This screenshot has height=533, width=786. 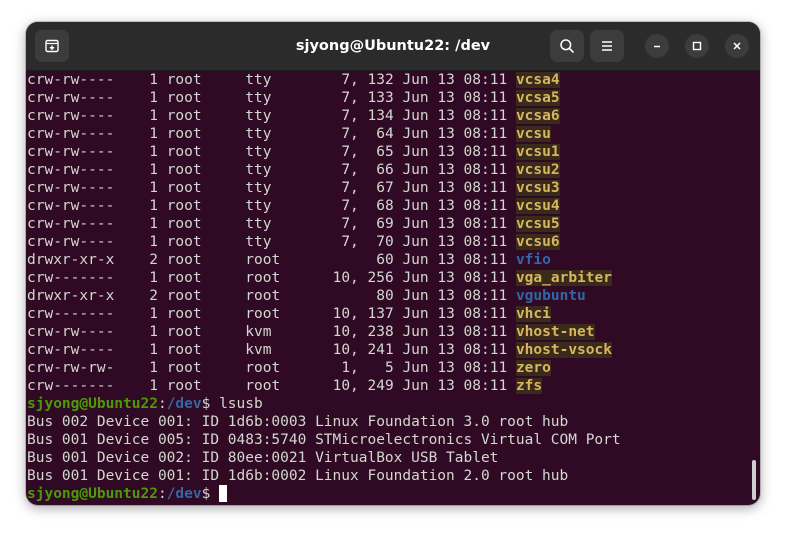 What do you see at coordinates (563, 350) in the screenshot?
I see `device-name: vhost-vsock` at bounding box center [563, 350].